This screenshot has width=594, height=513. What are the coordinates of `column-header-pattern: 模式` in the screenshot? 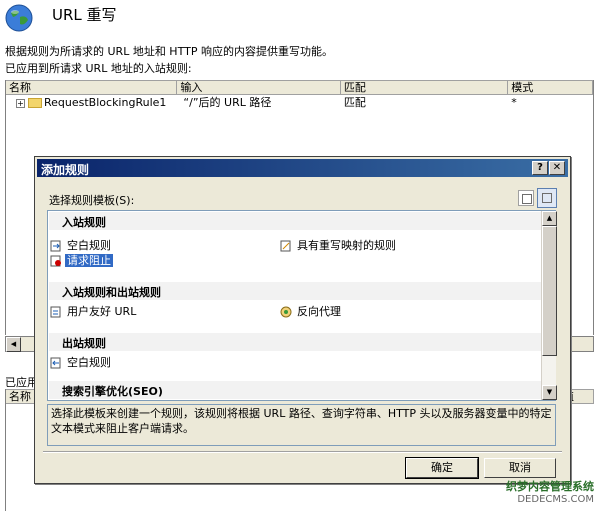 It's located at (550, 87).